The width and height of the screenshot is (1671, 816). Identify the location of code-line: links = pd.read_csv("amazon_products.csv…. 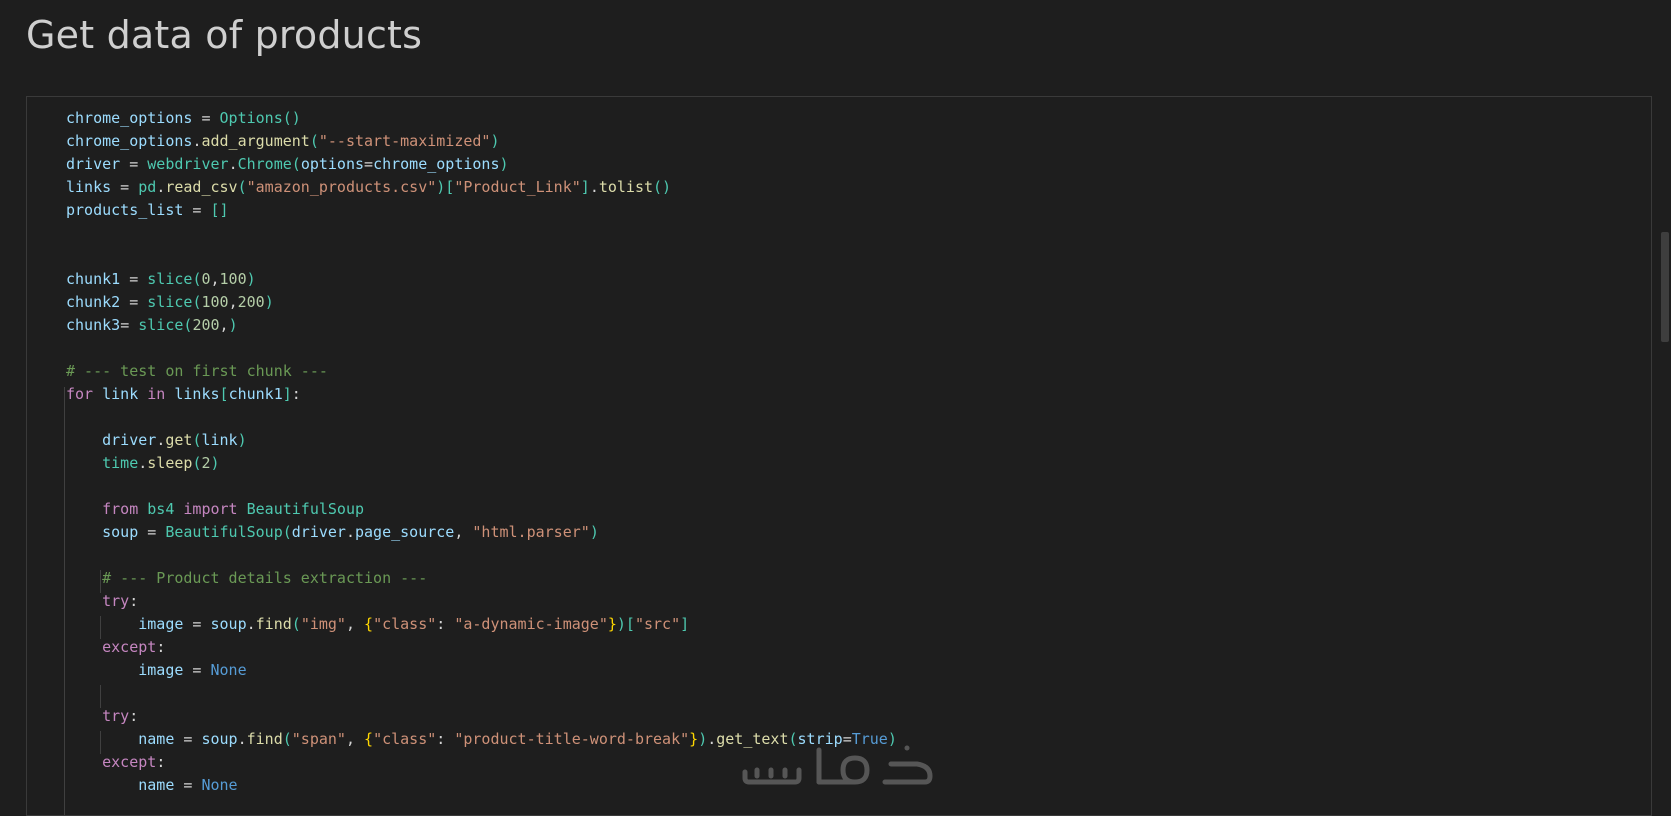
(481, 187).